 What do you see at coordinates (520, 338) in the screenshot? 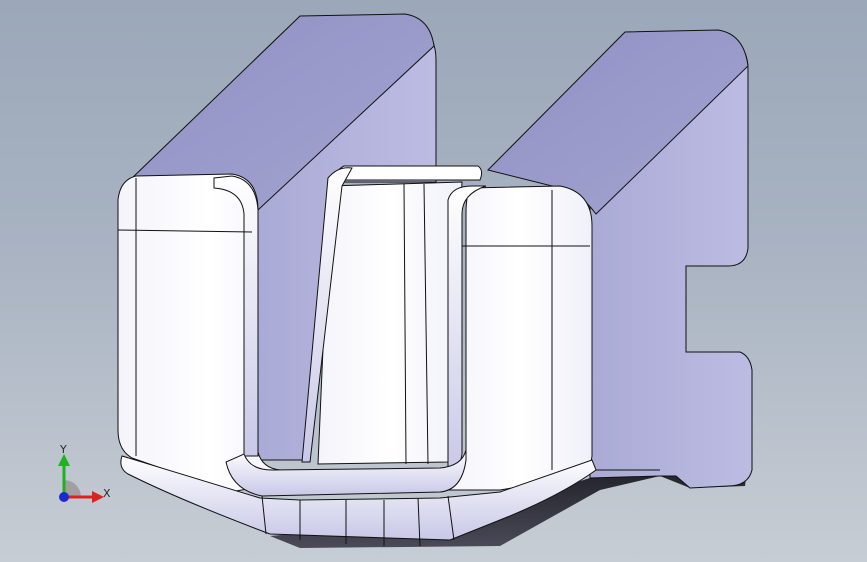
I see `right-front-face` at bounding box center [520, 338].